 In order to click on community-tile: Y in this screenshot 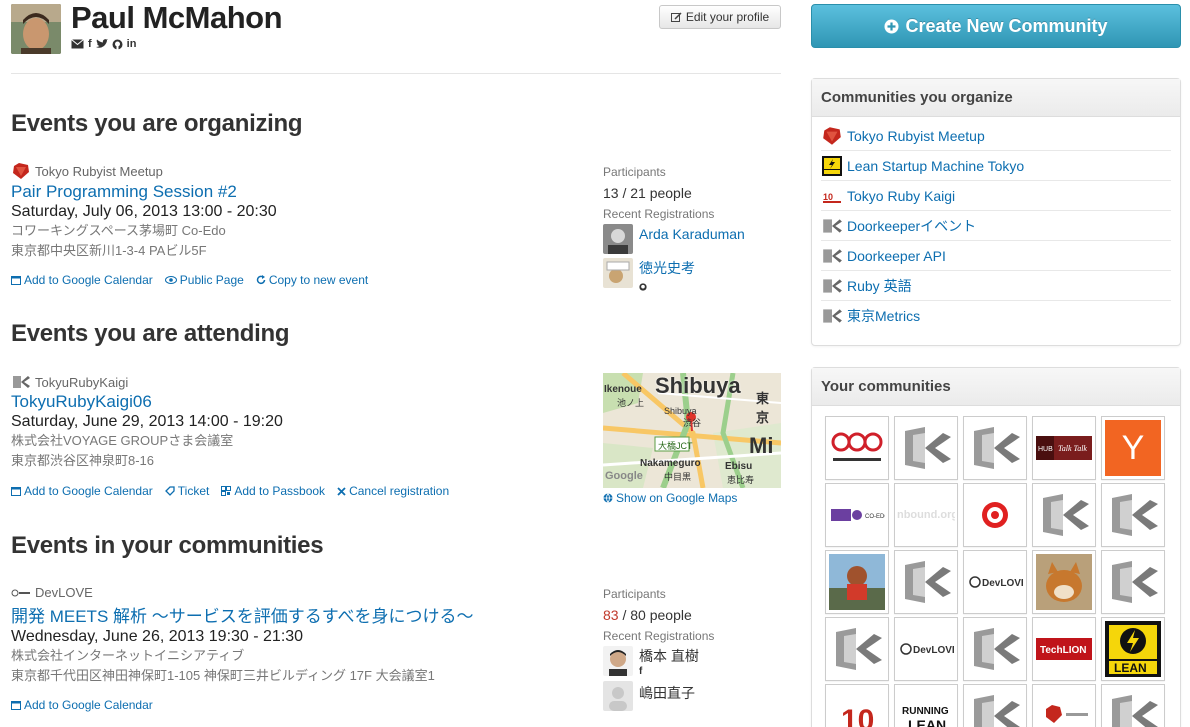, I will do `click(1133, 448)`.